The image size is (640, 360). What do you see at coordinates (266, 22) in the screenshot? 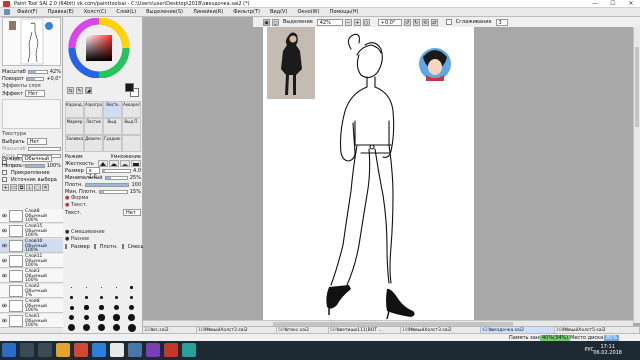
I see `select-mode-button: ▣` at bounding box center [266, 22].